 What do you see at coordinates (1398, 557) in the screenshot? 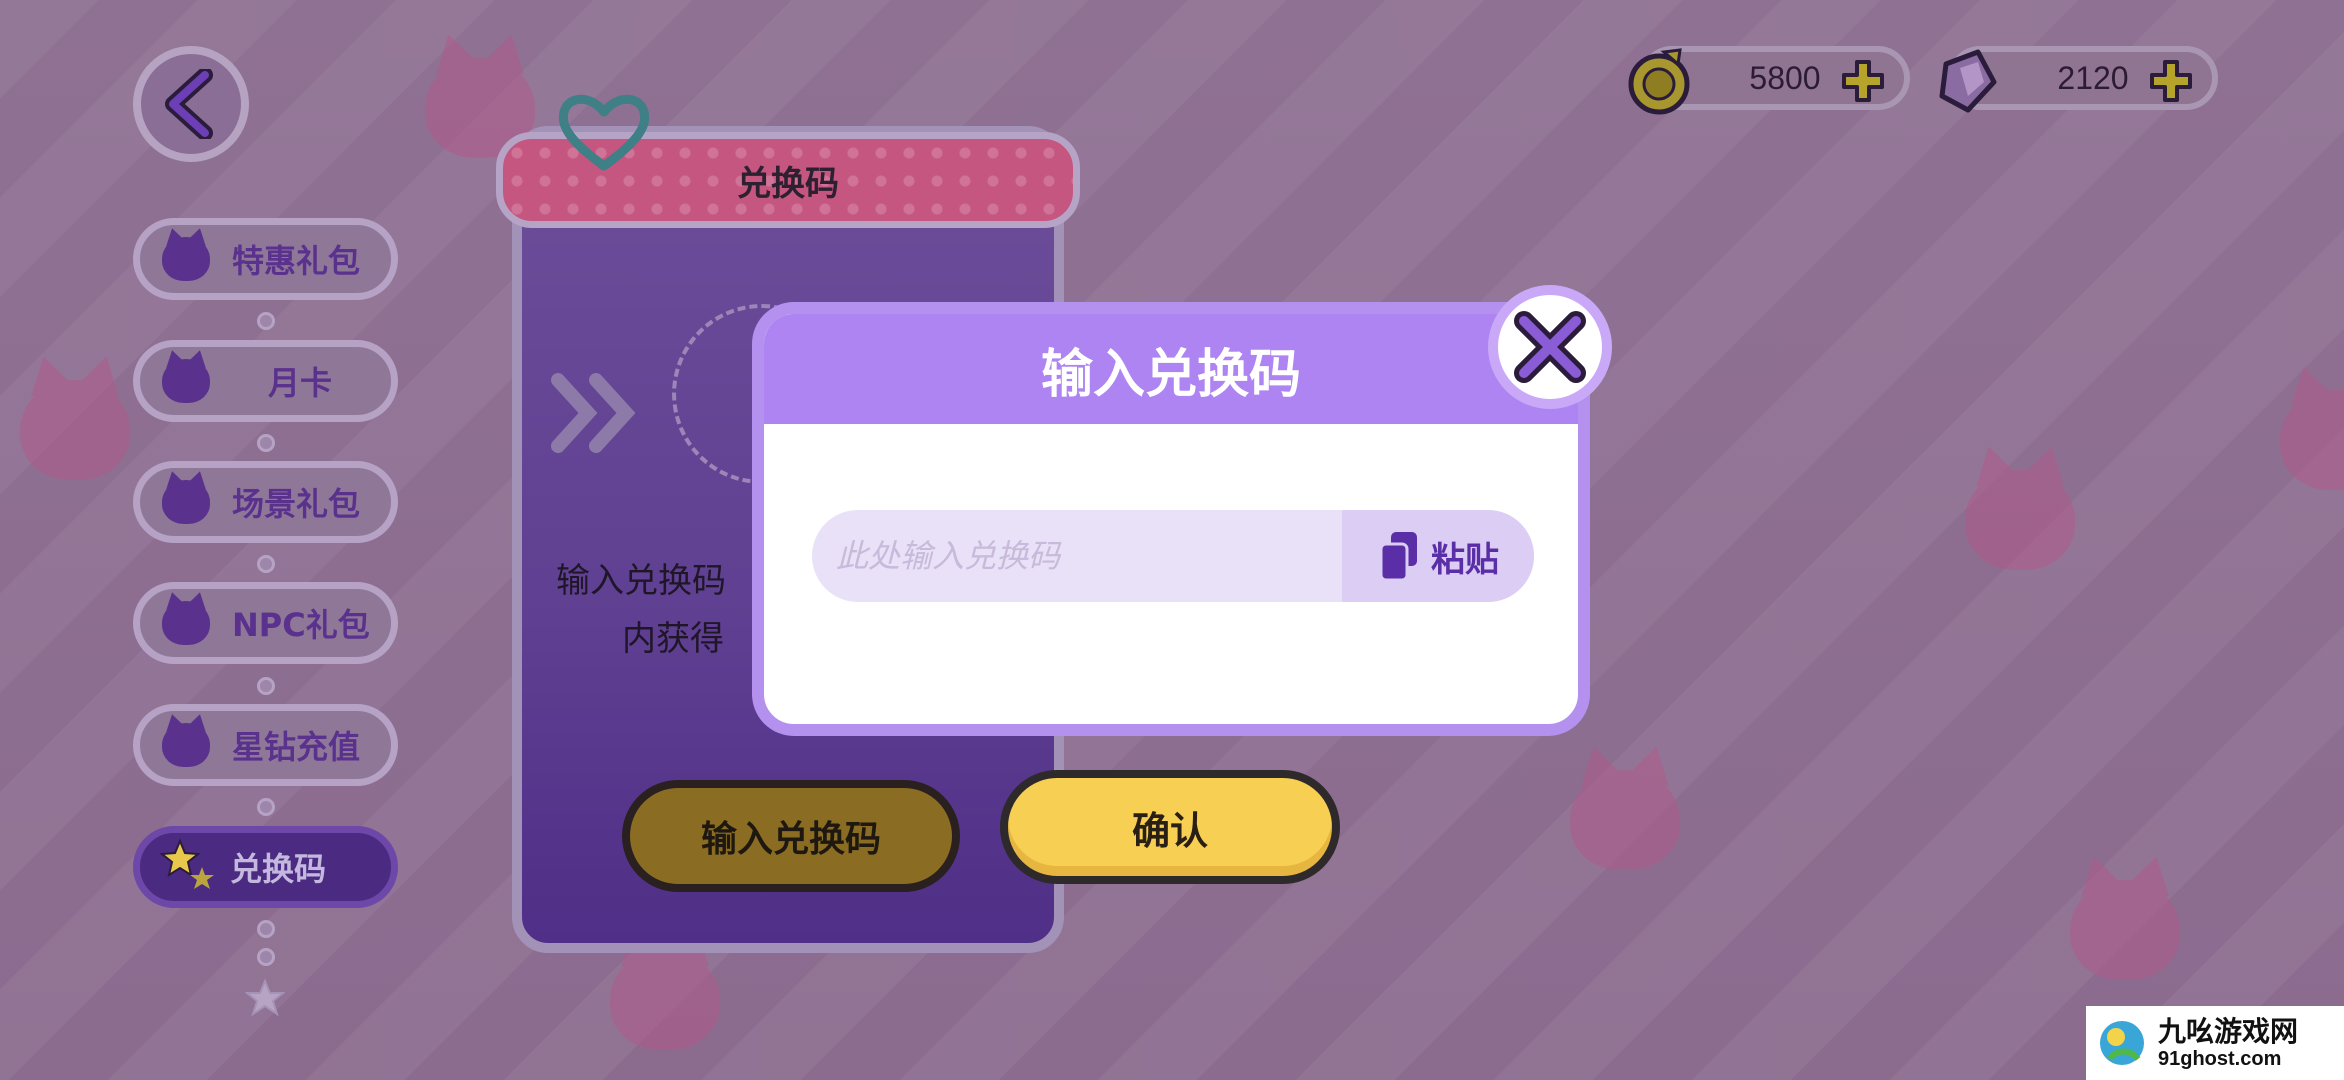
I see `paste-icon` at bounding box center [1398, 557].